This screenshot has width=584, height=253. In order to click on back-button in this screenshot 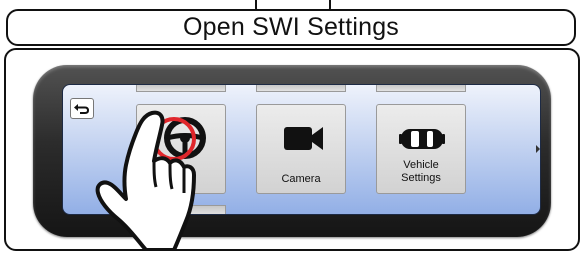, I will do `click(82, 108)`.